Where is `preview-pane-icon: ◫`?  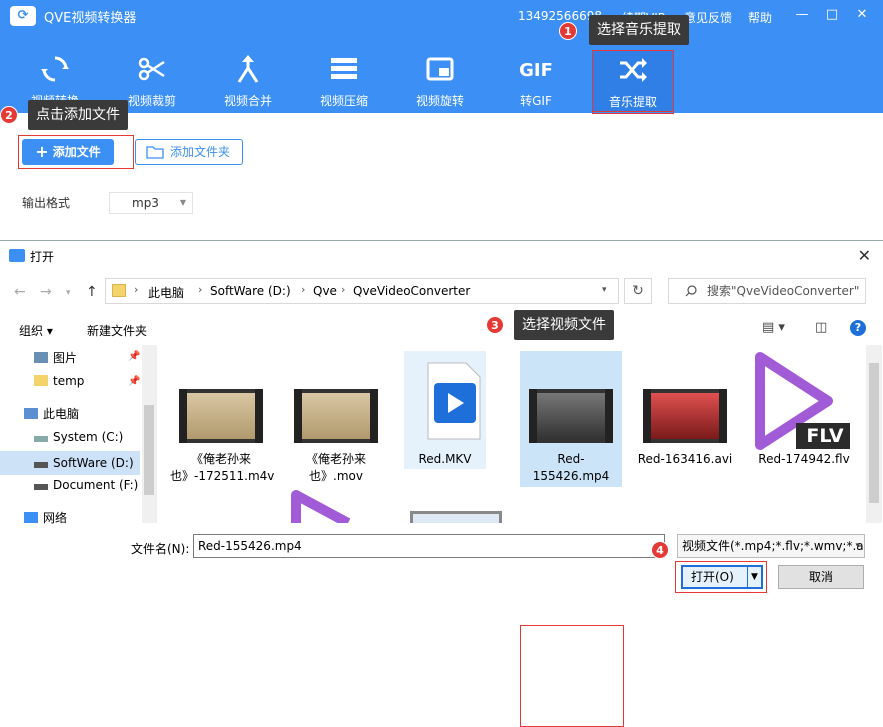
preview-pane-icon: ◫ is located at coordinates (821, 327).